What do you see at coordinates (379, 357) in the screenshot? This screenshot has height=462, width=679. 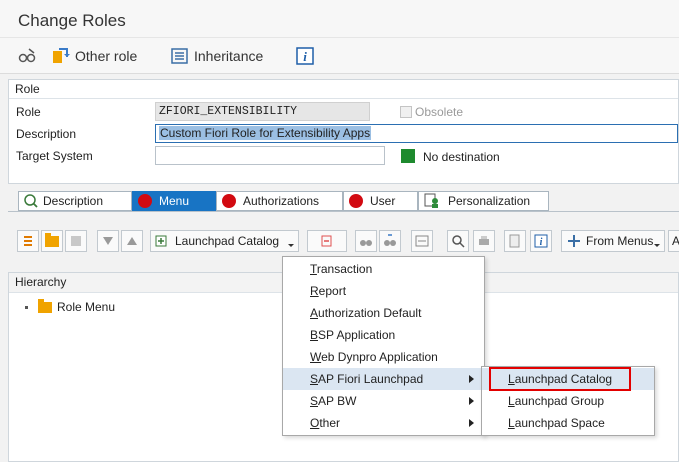 I see `menu-item-label: eb Dynpro Application` at bounding box center [379, 357].